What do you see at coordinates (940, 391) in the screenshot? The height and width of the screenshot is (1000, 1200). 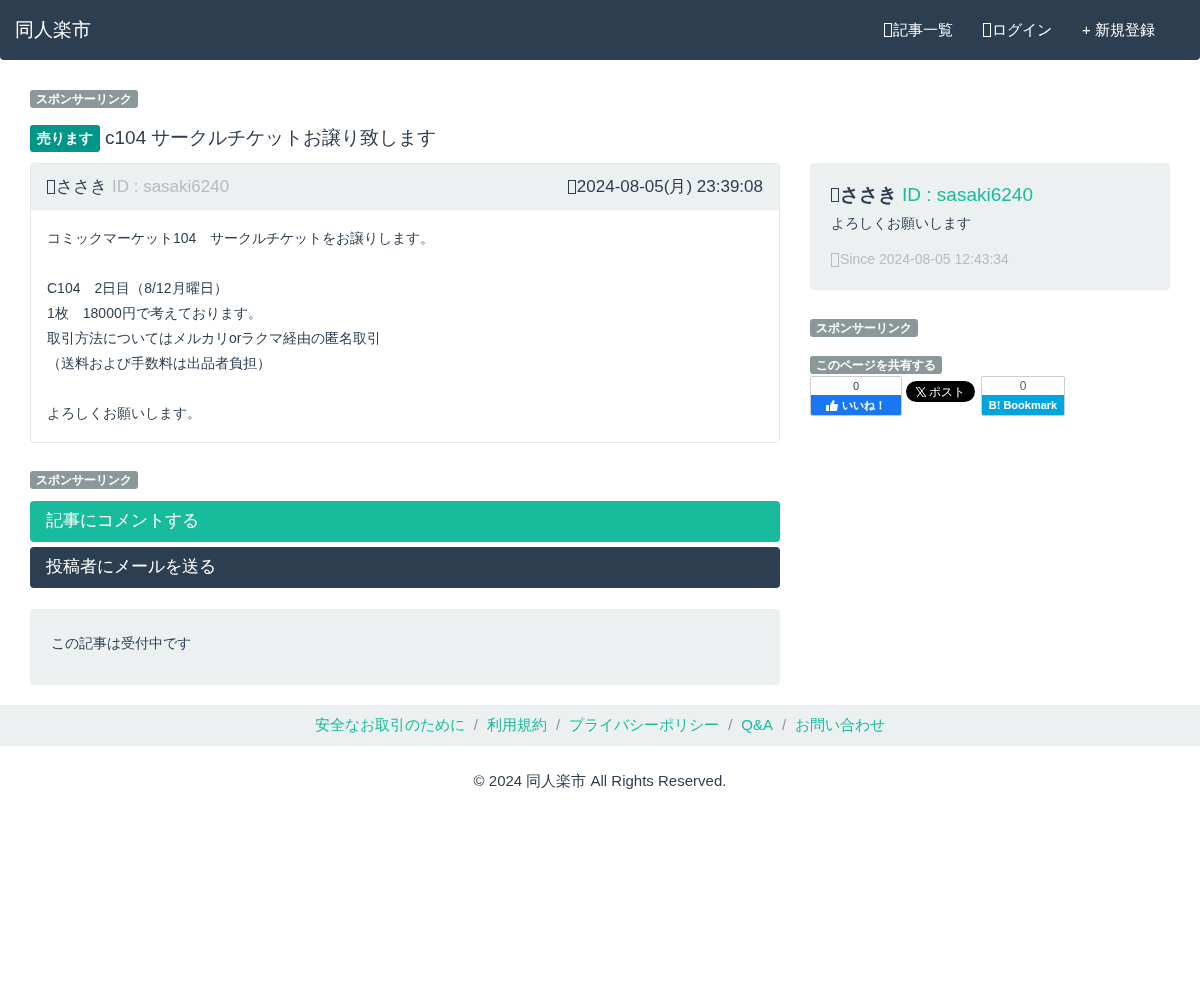 I see `x-post-button: ポスト` at bounding box center [940, 391].